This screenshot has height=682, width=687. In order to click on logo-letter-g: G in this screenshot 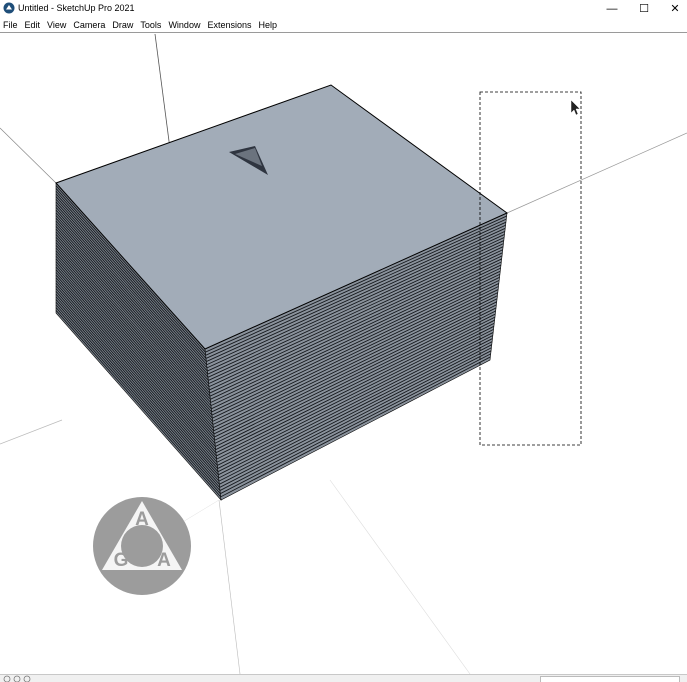, I will do `click(121, 560)`.